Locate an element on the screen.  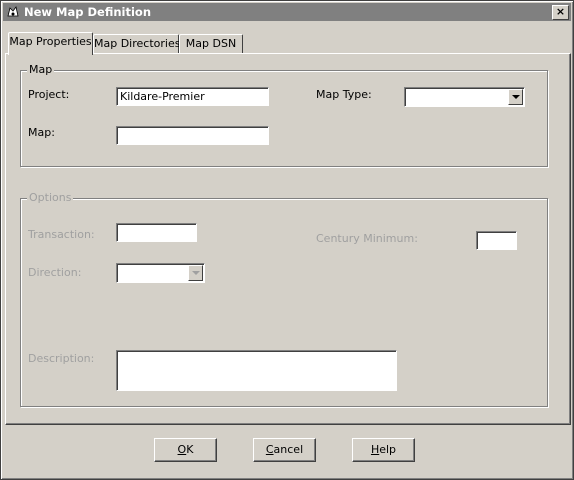
direction-select is located at coordinates (160, 273).